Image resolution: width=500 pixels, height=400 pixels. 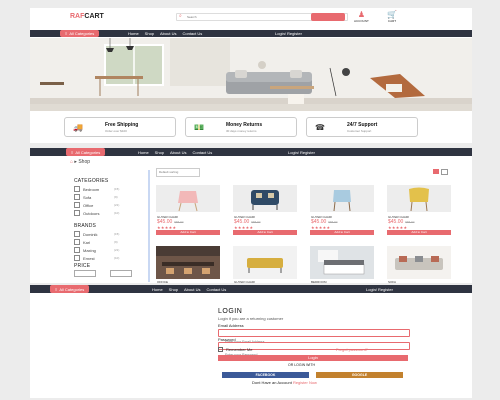 I want to click on email-field, so click(x=314, y=337).